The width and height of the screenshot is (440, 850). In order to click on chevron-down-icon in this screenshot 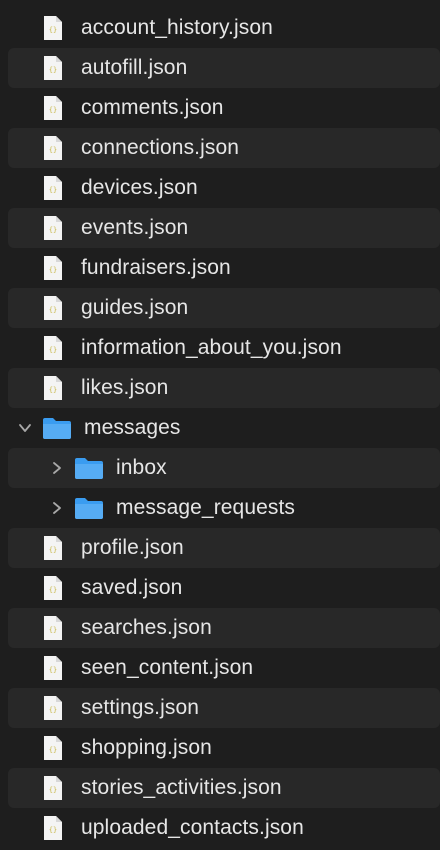, I will do `click(25, 428)`.